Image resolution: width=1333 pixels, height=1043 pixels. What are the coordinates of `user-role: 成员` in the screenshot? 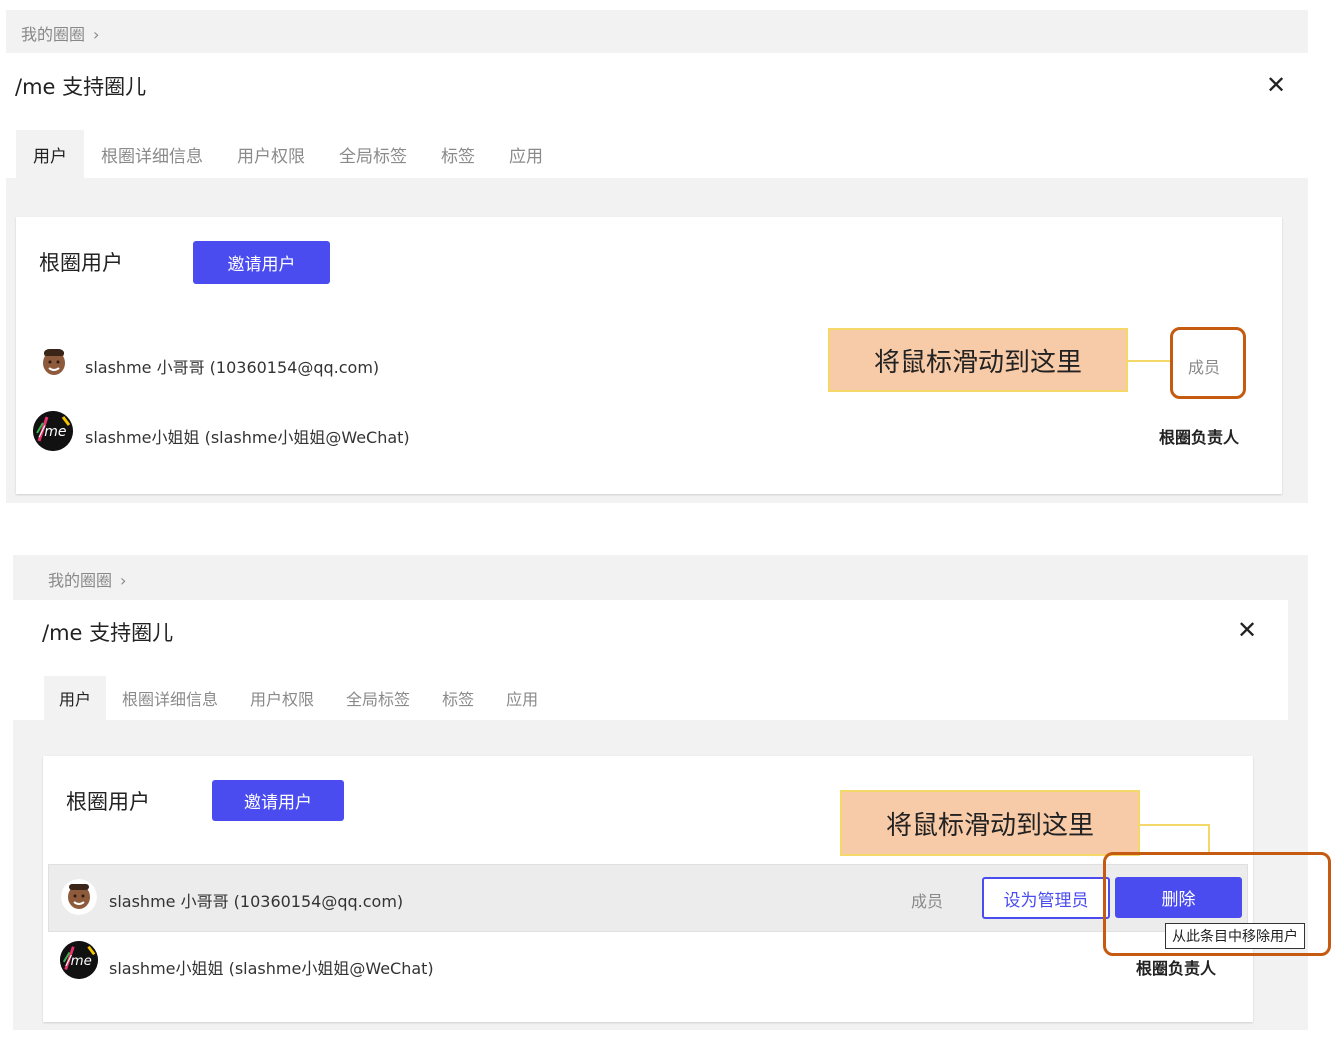 It's located at (927, 901).